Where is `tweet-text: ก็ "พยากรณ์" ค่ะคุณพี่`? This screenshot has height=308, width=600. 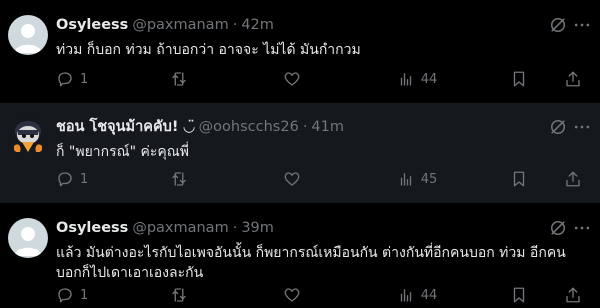 tweet-text: ก็ "พยากรณ์" ค่ะคุณพี่ is located at coordinates (122, 152).